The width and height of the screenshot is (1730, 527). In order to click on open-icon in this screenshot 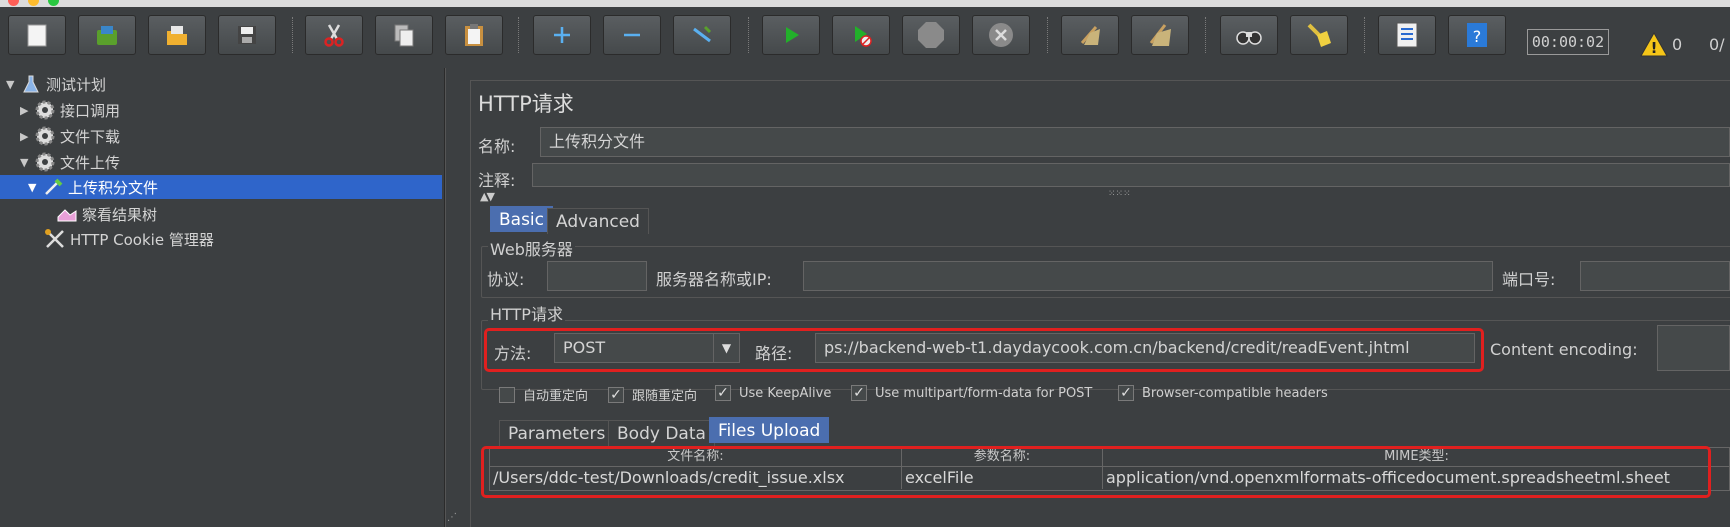, I will do `click(177, 35)`.